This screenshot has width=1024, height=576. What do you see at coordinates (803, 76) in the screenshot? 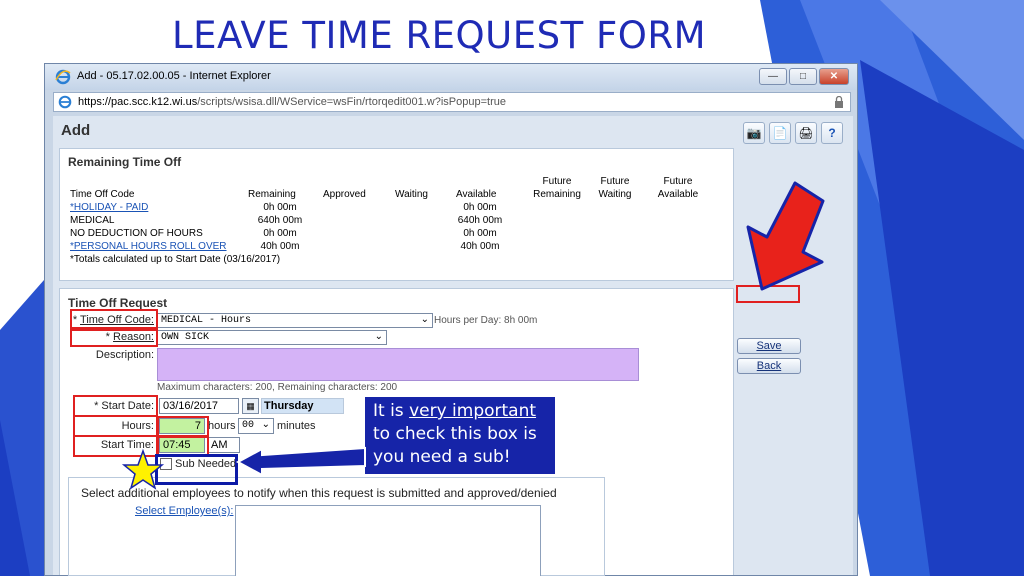
I see `maximize-button: □` at bounding box center [803, 76].